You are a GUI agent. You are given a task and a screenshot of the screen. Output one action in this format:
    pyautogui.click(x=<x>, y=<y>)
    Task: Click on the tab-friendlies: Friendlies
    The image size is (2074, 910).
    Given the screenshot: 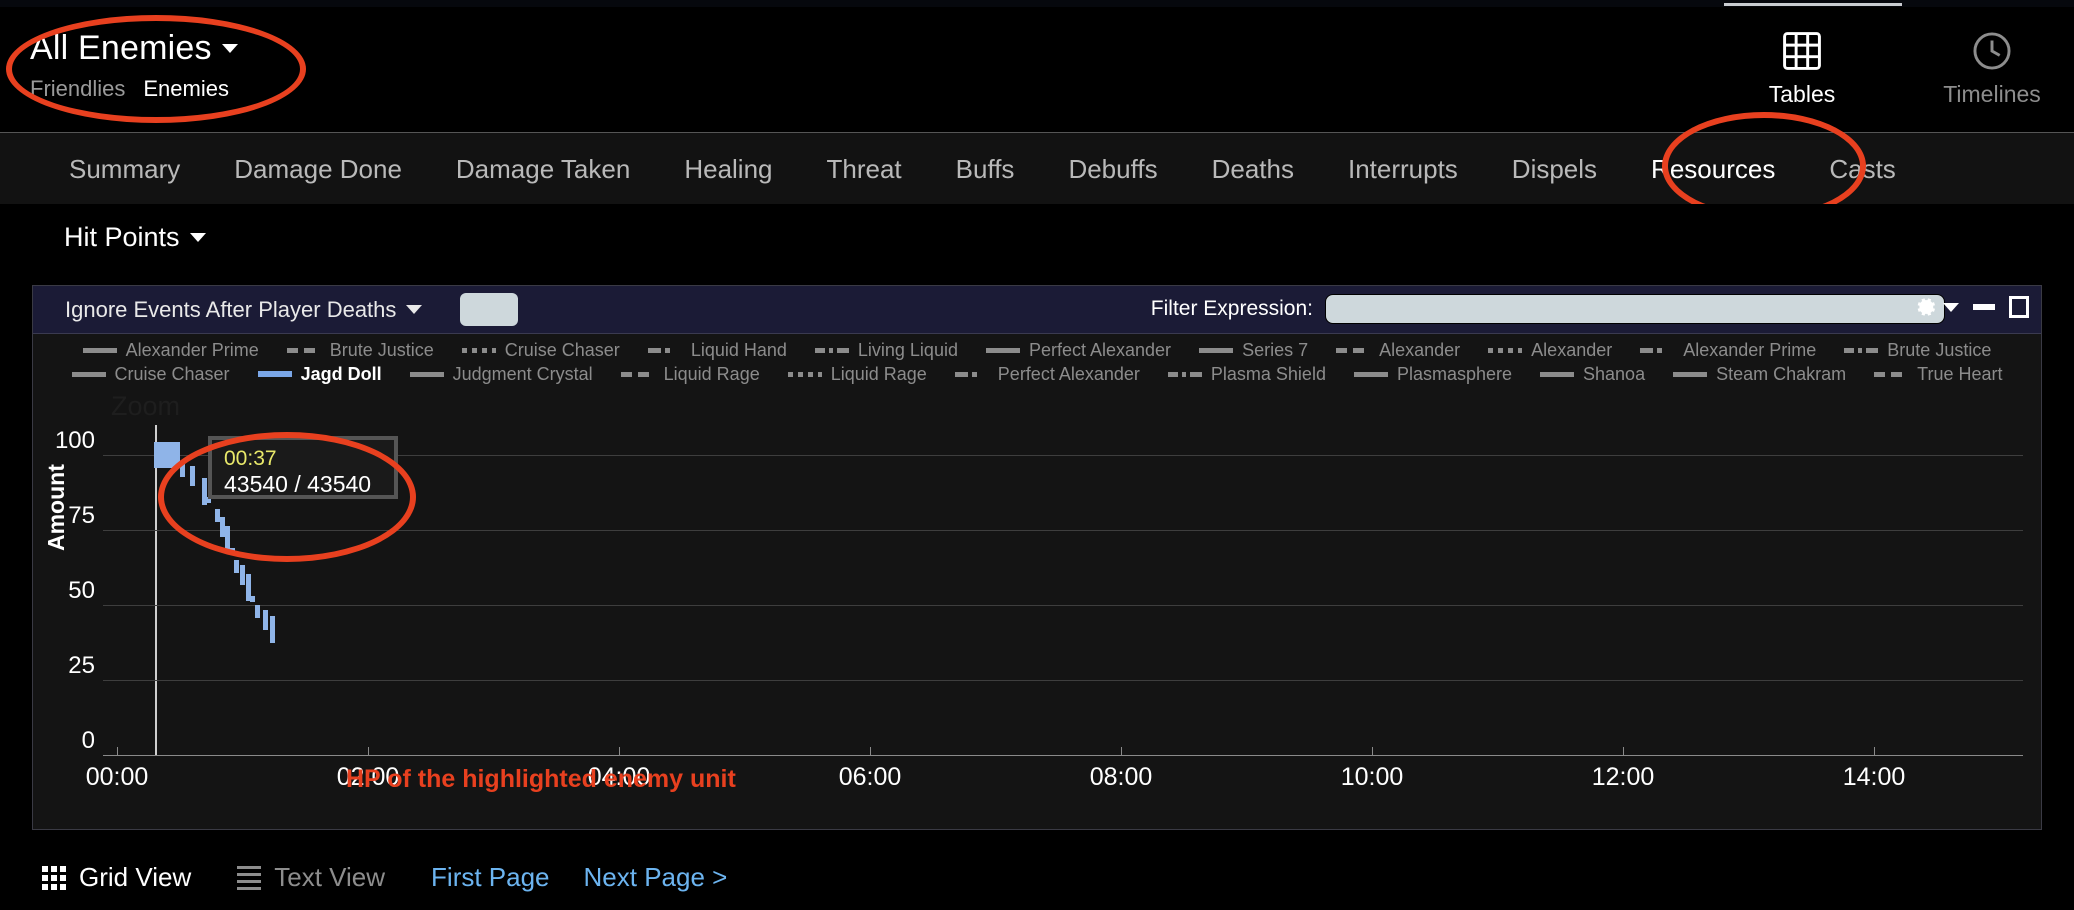 What is the action you would take?
    pyautogui.click(x=77, y=89)
    